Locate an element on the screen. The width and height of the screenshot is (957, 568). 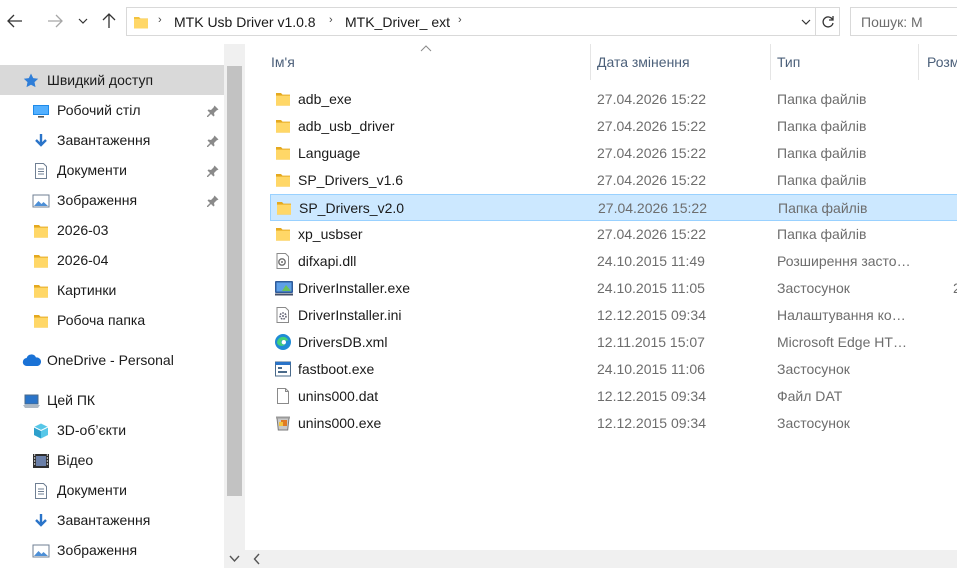
up-button is located at coordinates (109, 21).